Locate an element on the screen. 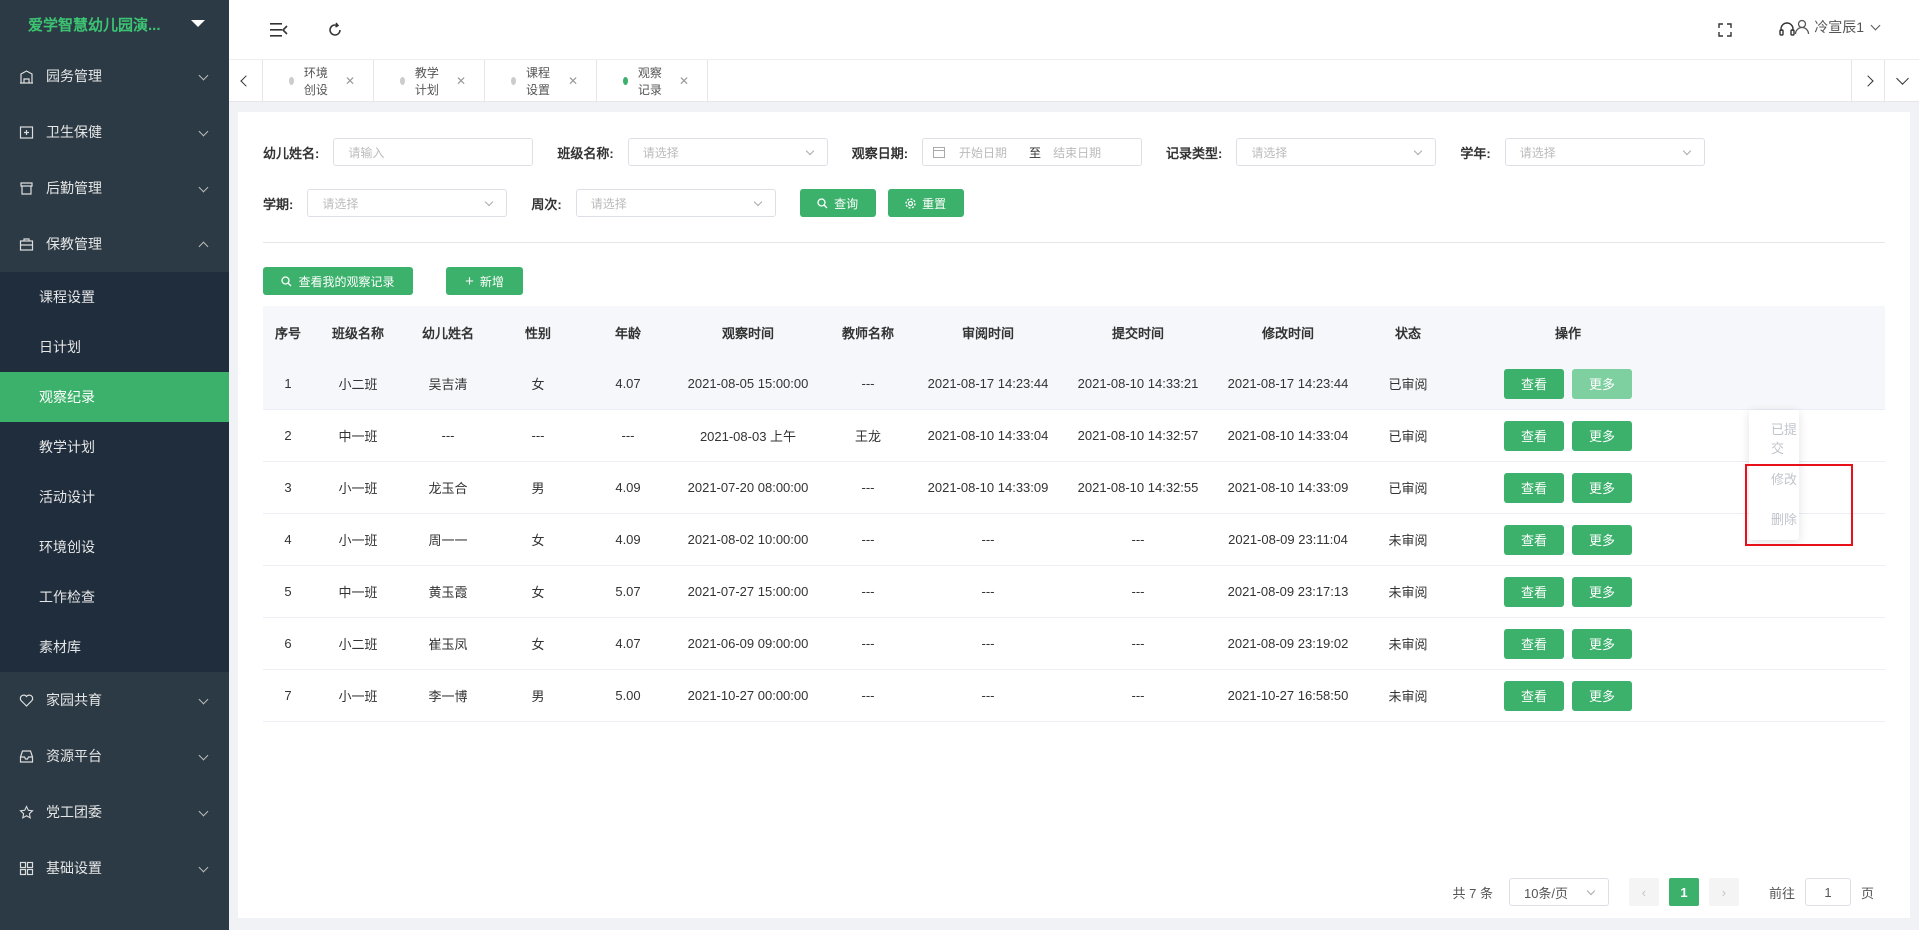  chevron-left-icon is located at coordinates (245, 81).